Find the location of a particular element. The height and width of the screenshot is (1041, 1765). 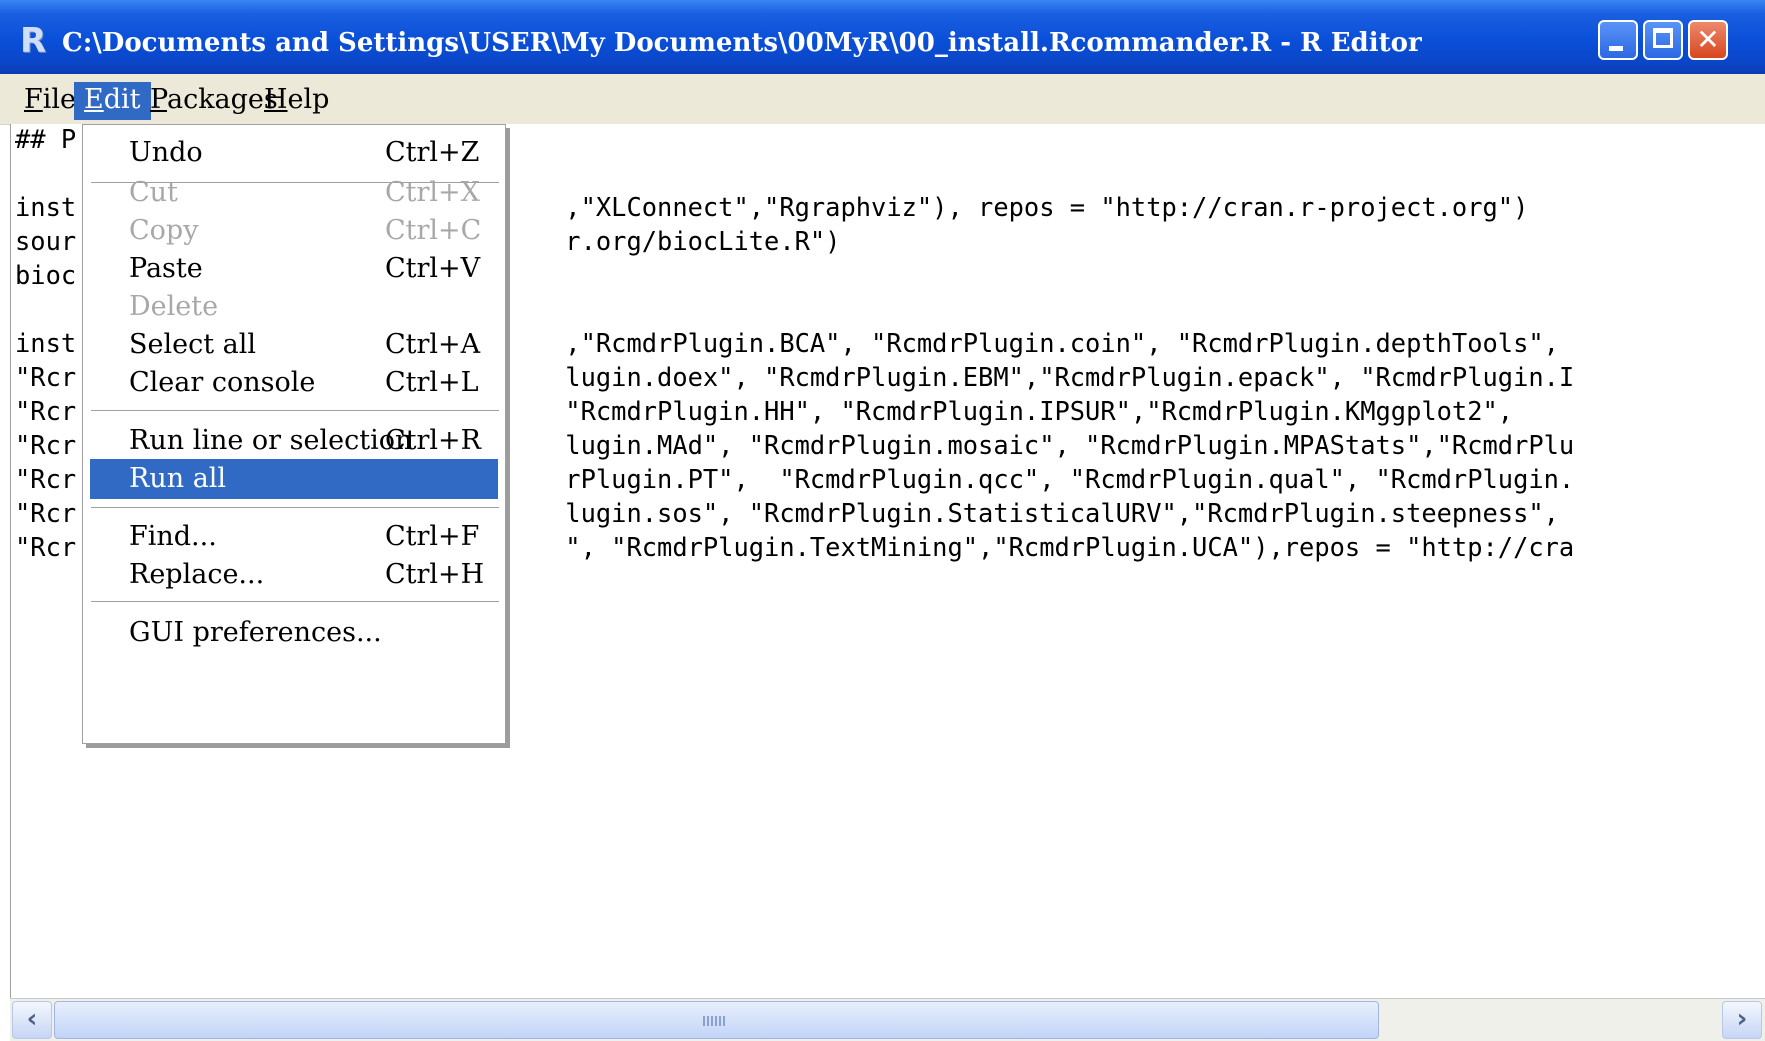

menu-item-shortcut: Ctrl+X is located at coordinates (432, 192).